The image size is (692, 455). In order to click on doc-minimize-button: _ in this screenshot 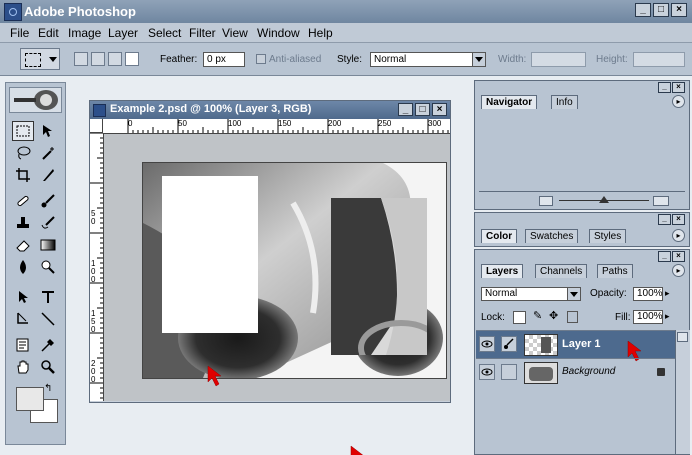, I will do `click(405, 109)`.